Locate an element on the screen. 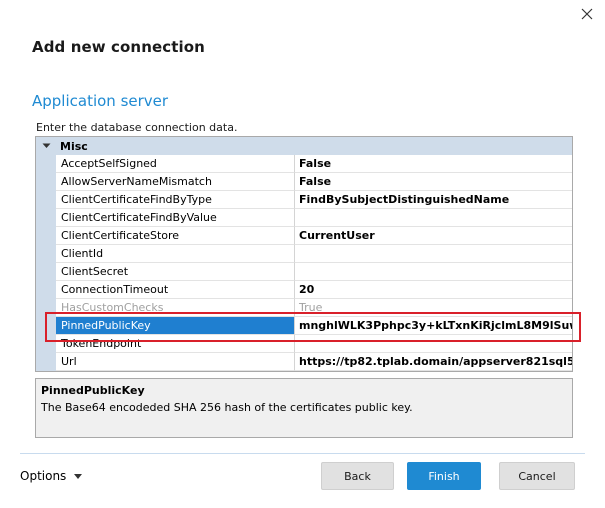  property-name: ConnectionTimeout is located at coordinates (175, 290).